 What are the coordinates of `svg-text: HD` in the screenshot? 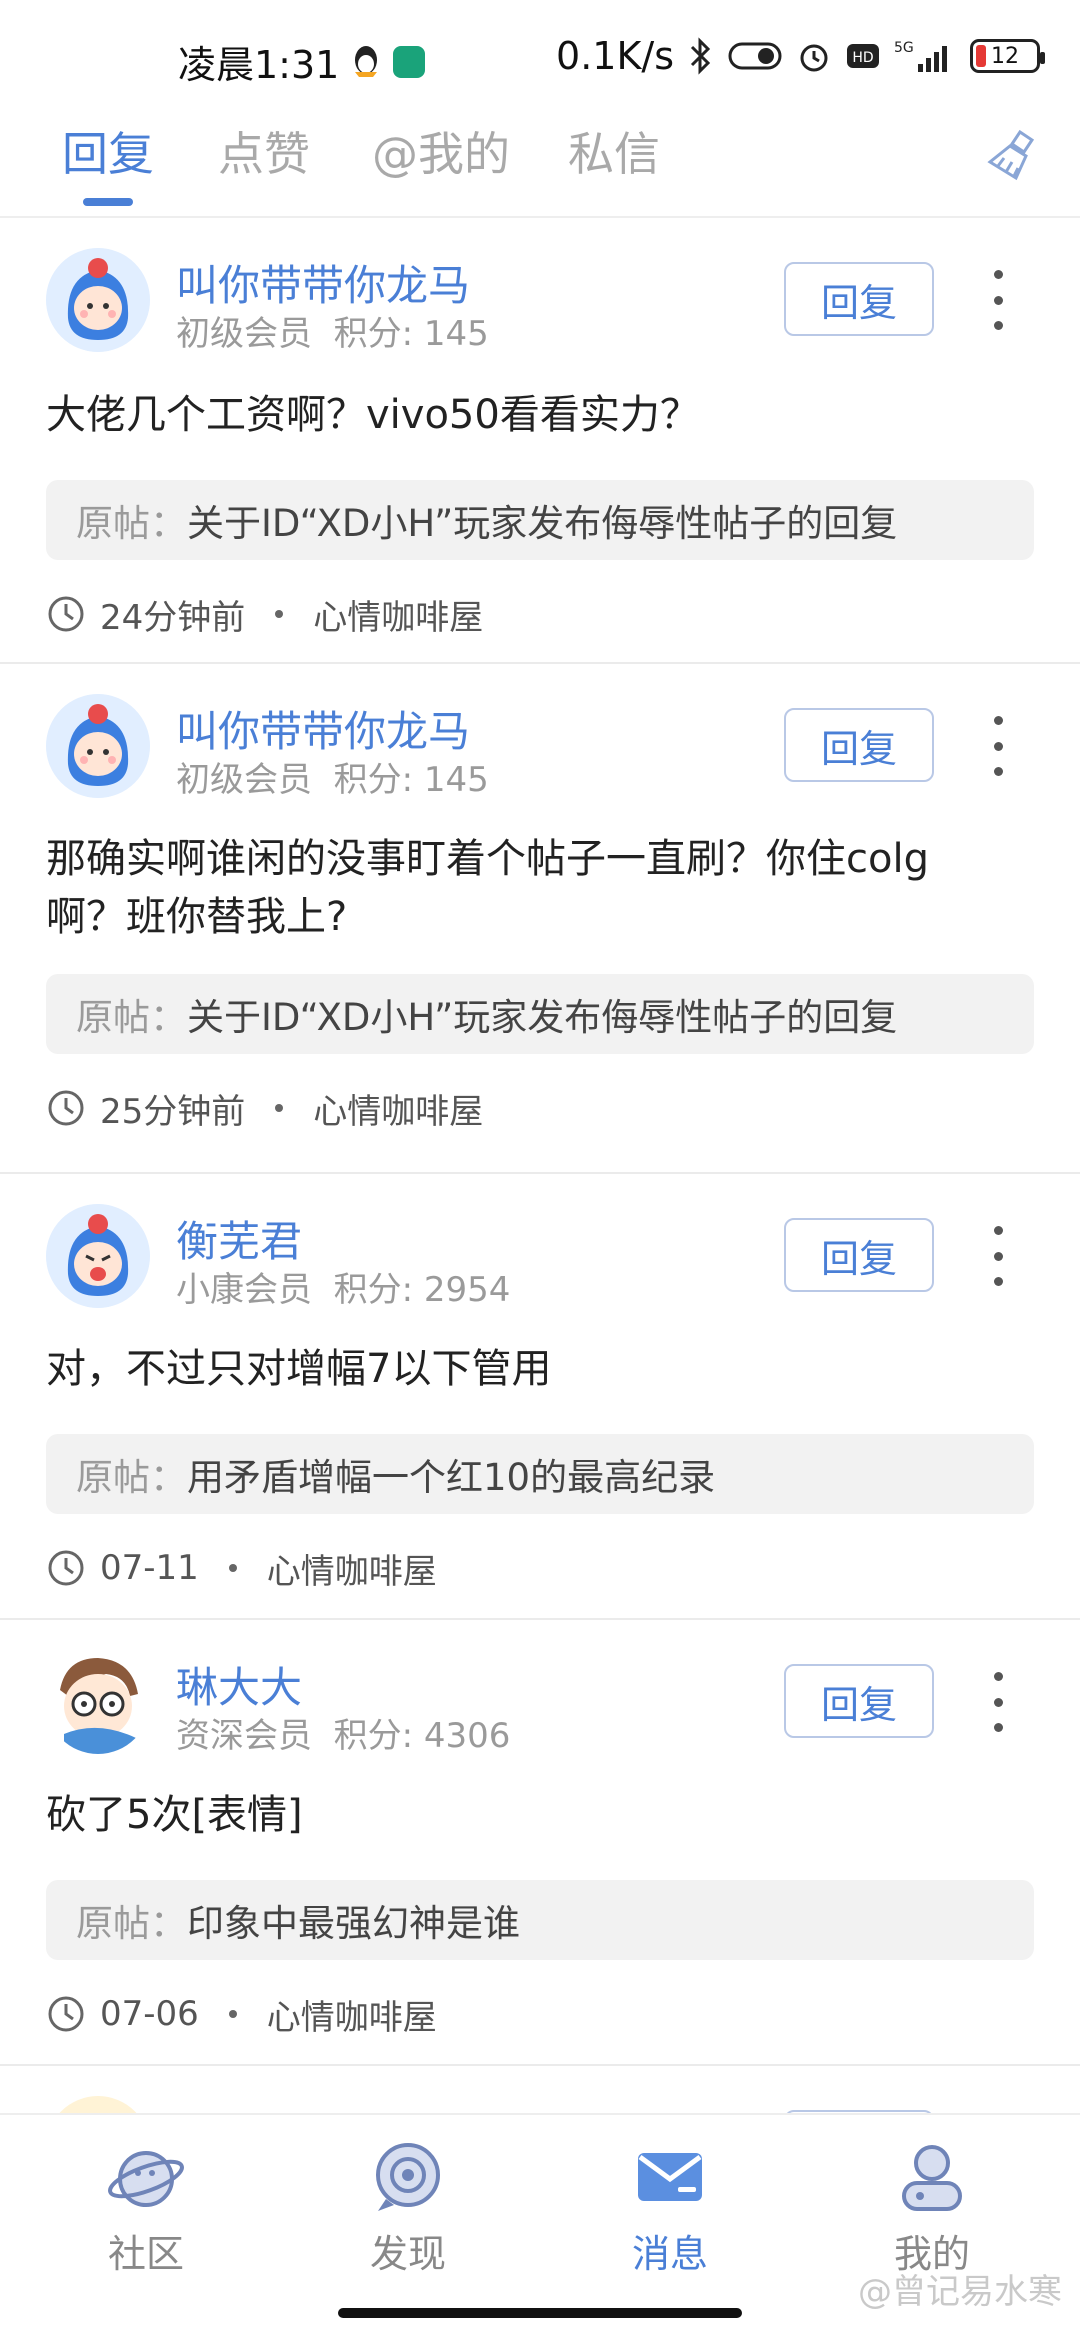 It's located at (862, 58).